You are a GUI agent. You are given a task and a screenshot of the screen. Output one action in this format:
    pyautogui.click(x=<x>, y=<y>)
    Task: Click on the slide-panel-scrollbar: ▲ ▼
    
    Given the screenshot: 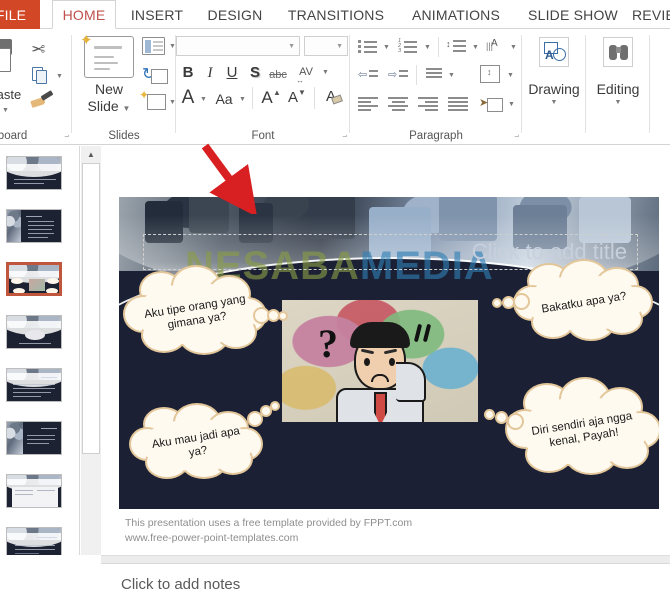 What is the action you would take?
    pyautogui.click(x=91, y=374)
    